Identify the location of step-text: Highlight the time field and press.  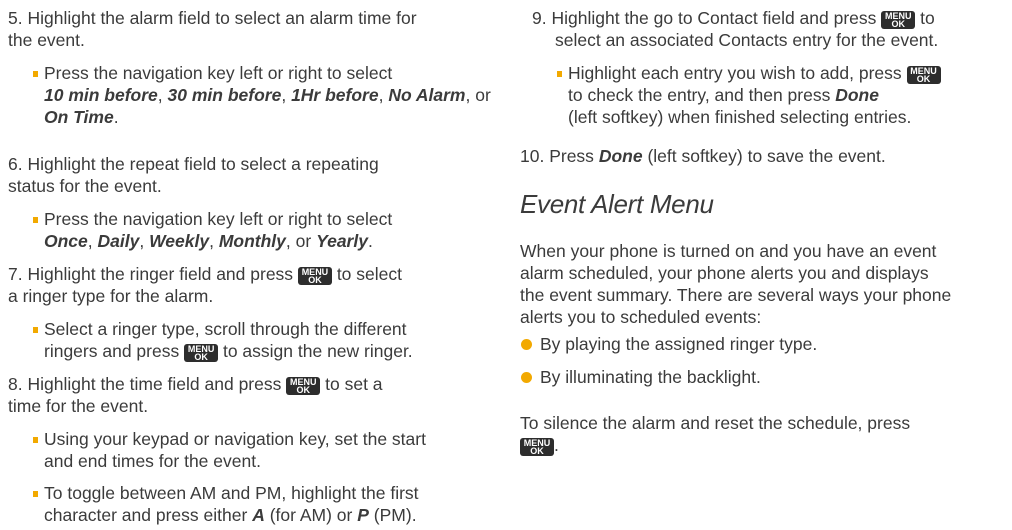
(154, 384).